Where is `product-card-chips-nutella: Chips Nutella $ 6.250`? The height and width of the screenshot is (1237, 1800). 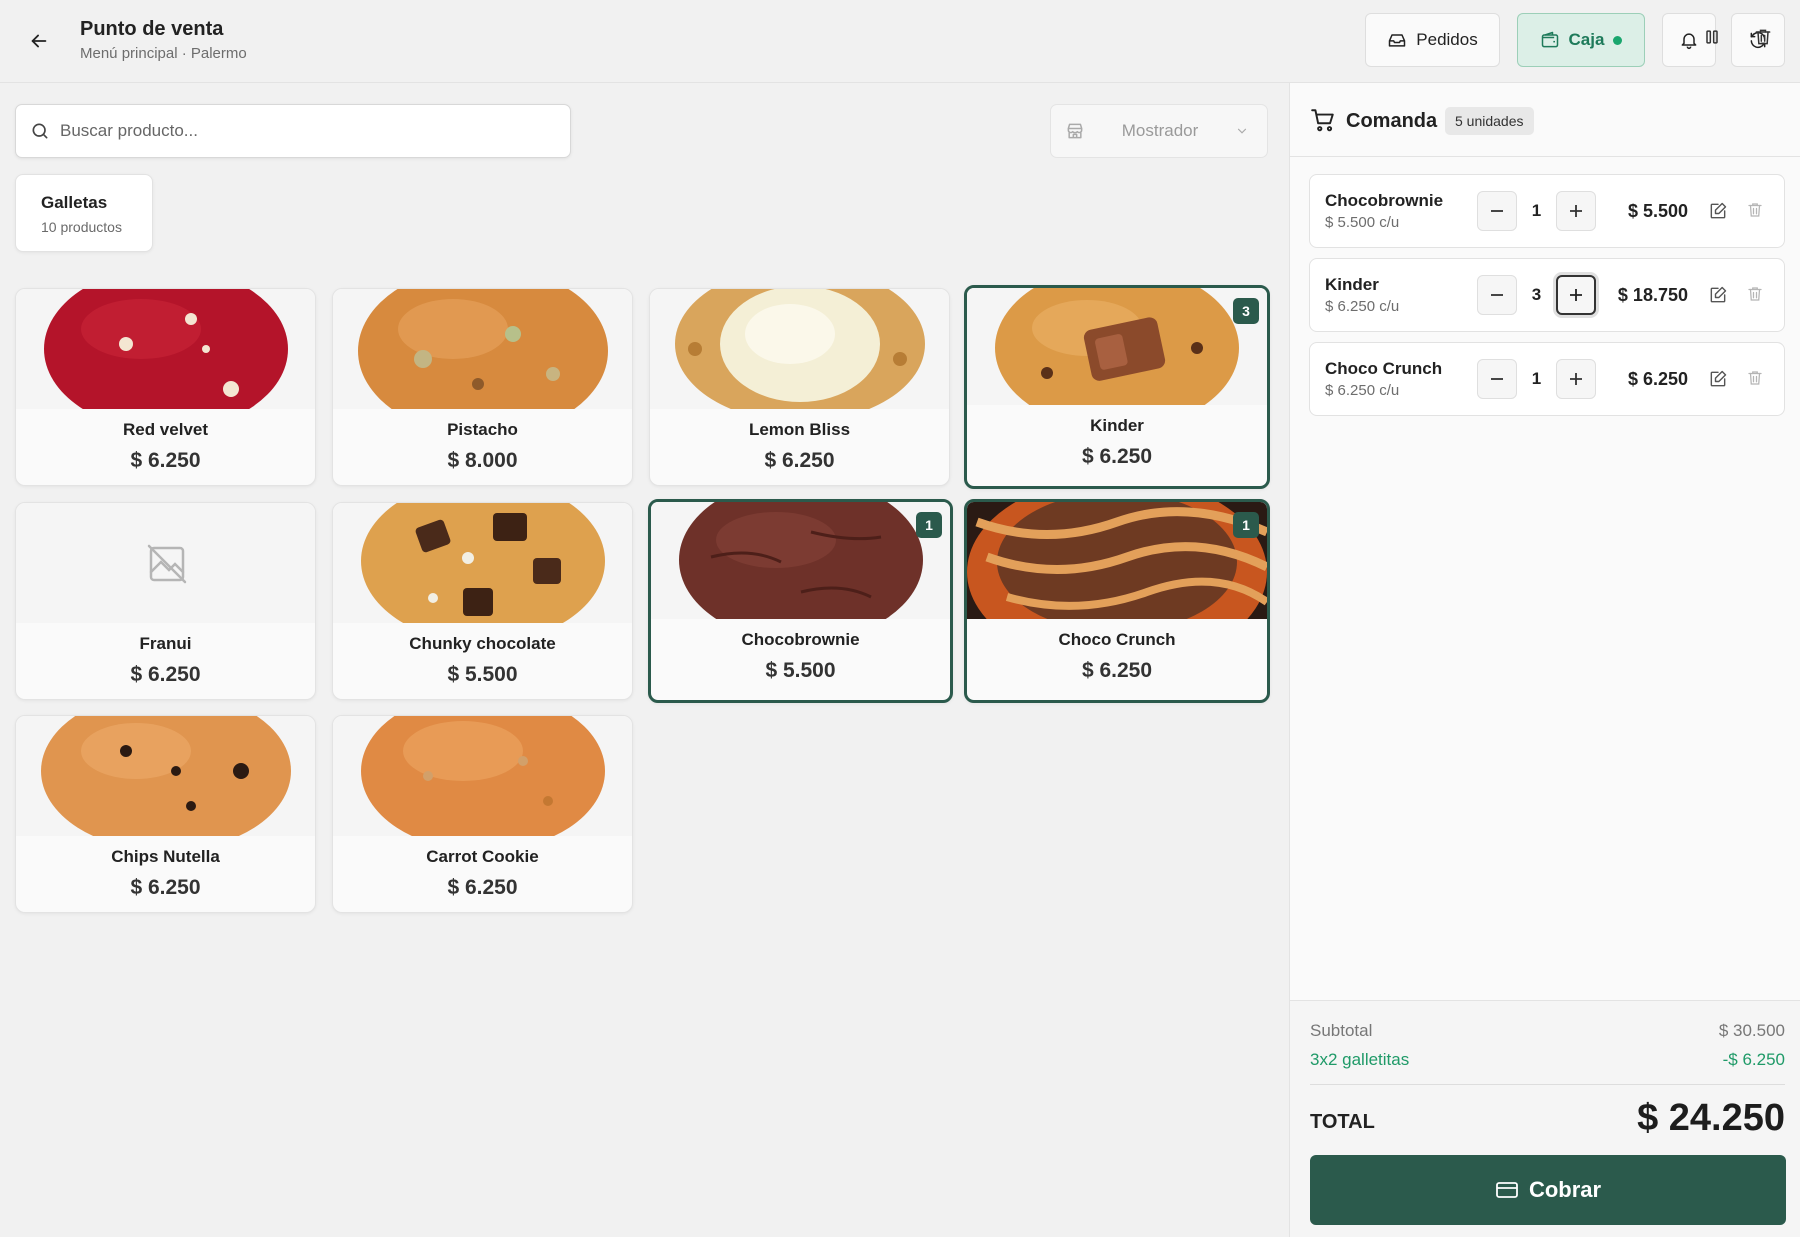
product-card-chips-nutella: Chips Nutella $ 6.250 is located at coordinates (165, 814).